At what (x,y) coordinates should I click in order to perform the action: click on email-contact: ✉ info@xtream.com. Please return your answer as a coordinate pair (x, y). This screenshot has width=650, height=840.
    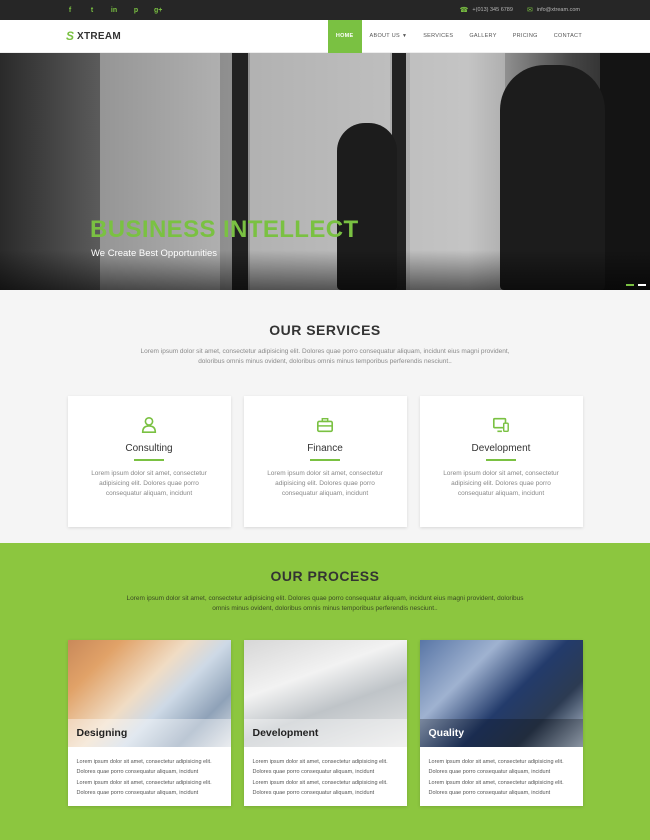
    Looking at the image, I should click on (553, 10).